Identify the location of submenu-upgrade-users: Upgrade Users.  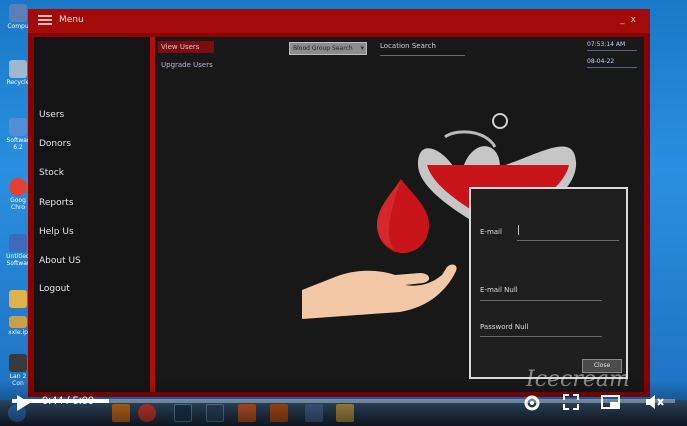
(187, 65).